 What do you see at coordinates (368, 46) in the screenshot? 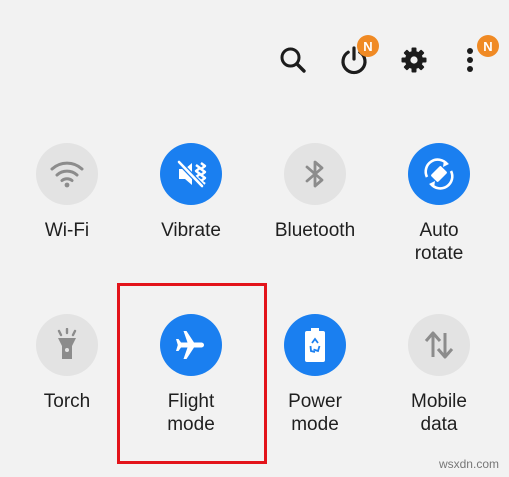
I see `notification-badge: N` at bounding box center [368, 46].